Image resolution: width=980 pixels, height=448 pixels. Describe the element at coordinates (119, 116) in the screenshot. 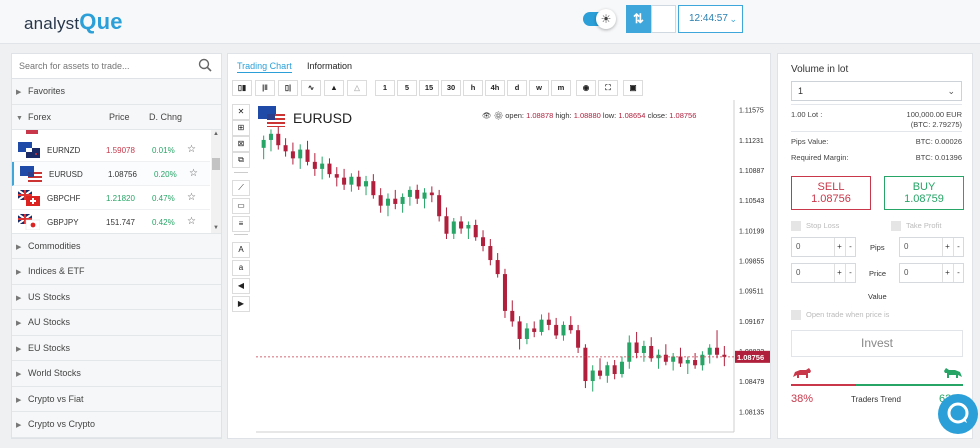

I see `col-price: Price` at that location.